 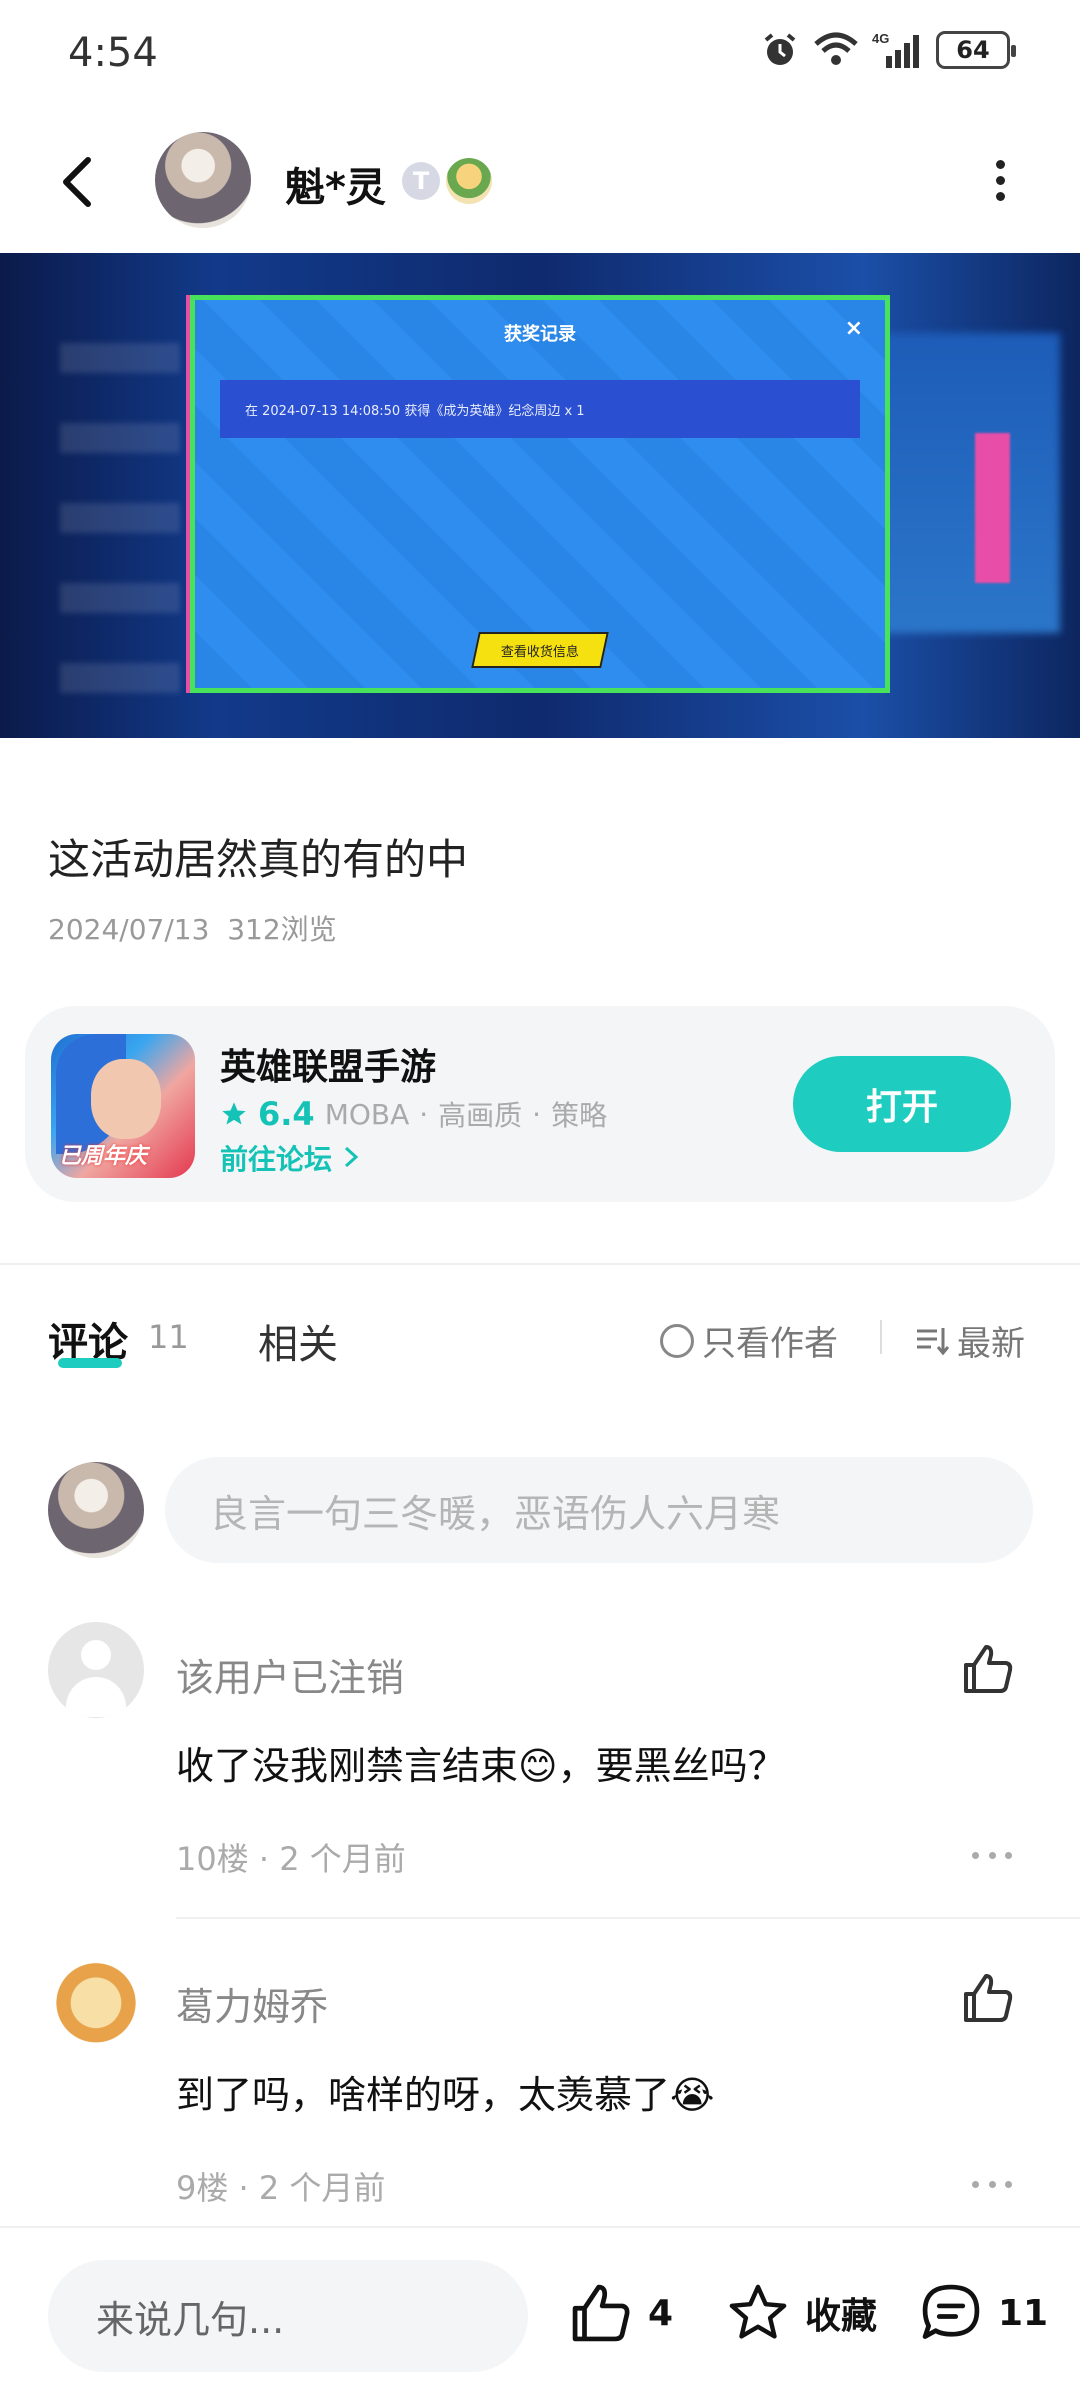 I want to click on radio-circle-icon, so click(x=677, y=1340).